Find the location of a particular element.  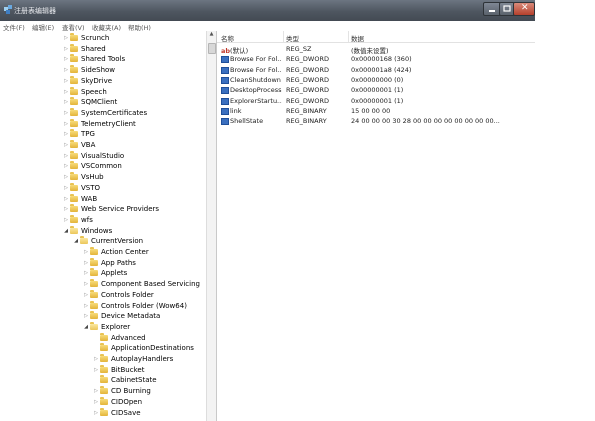

tree-node: ▷ VisualStudio is located at coordinates (93, 155).